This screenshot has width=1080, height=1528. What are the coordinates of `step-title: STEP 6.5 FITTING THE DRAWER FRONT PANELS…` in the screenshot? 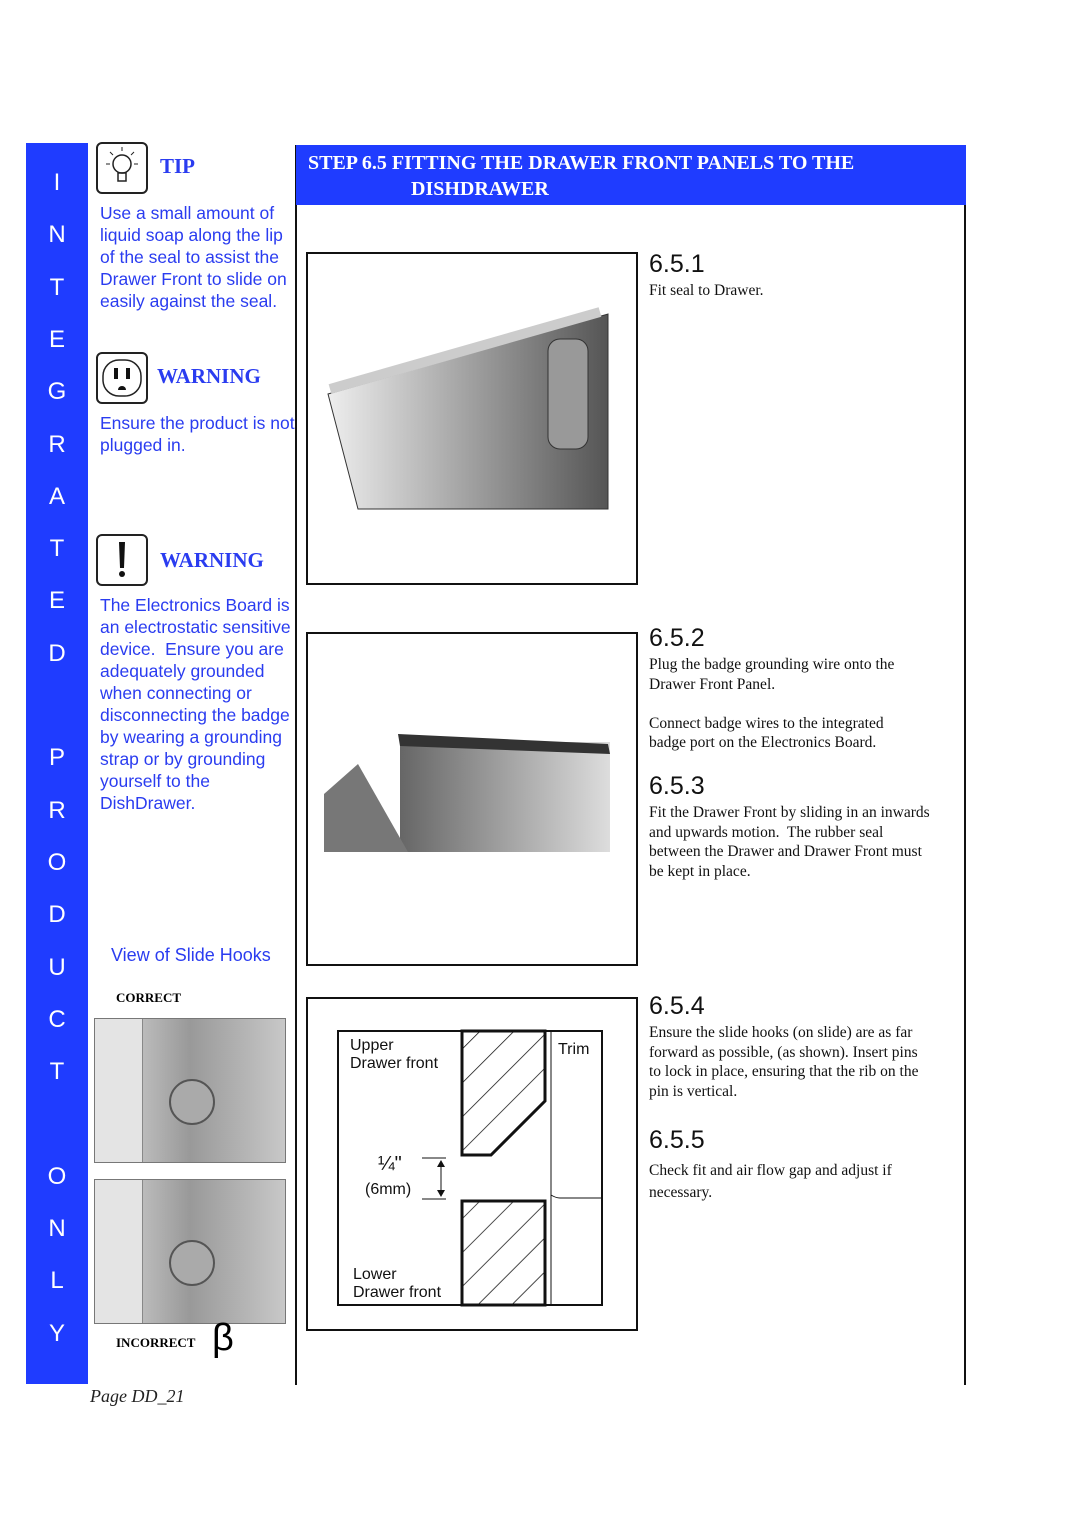 It's located at (631, 175).